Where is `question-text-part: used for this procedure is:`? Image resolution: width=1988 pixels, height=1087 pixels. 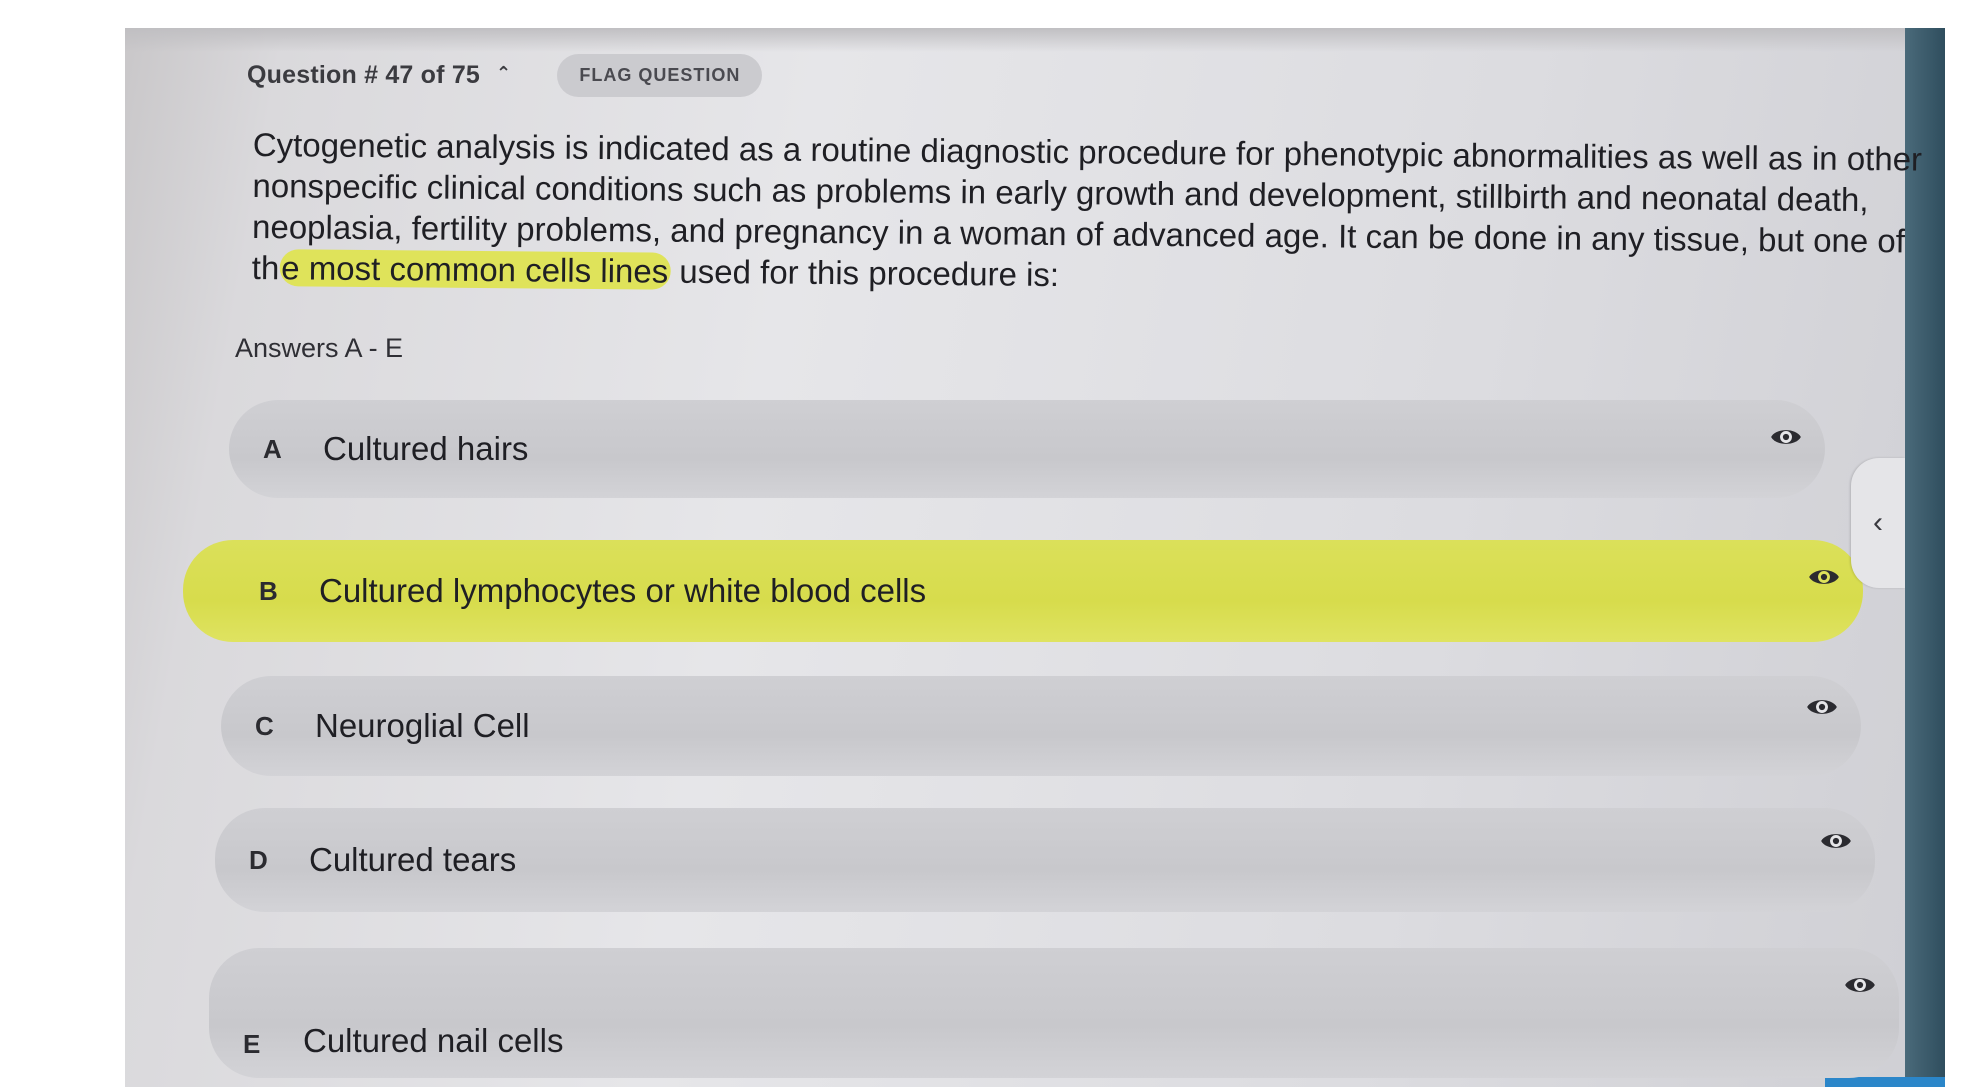
question-text-part: used for this procedure is: is located at coordinates (865, 273).